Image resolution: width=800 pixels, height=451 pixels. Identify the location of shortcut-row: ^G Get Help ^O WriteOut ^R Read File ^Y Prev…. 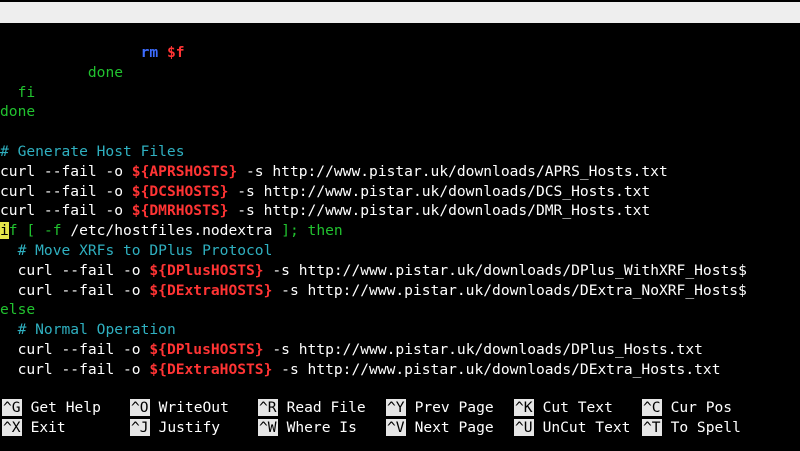
(400, 408).